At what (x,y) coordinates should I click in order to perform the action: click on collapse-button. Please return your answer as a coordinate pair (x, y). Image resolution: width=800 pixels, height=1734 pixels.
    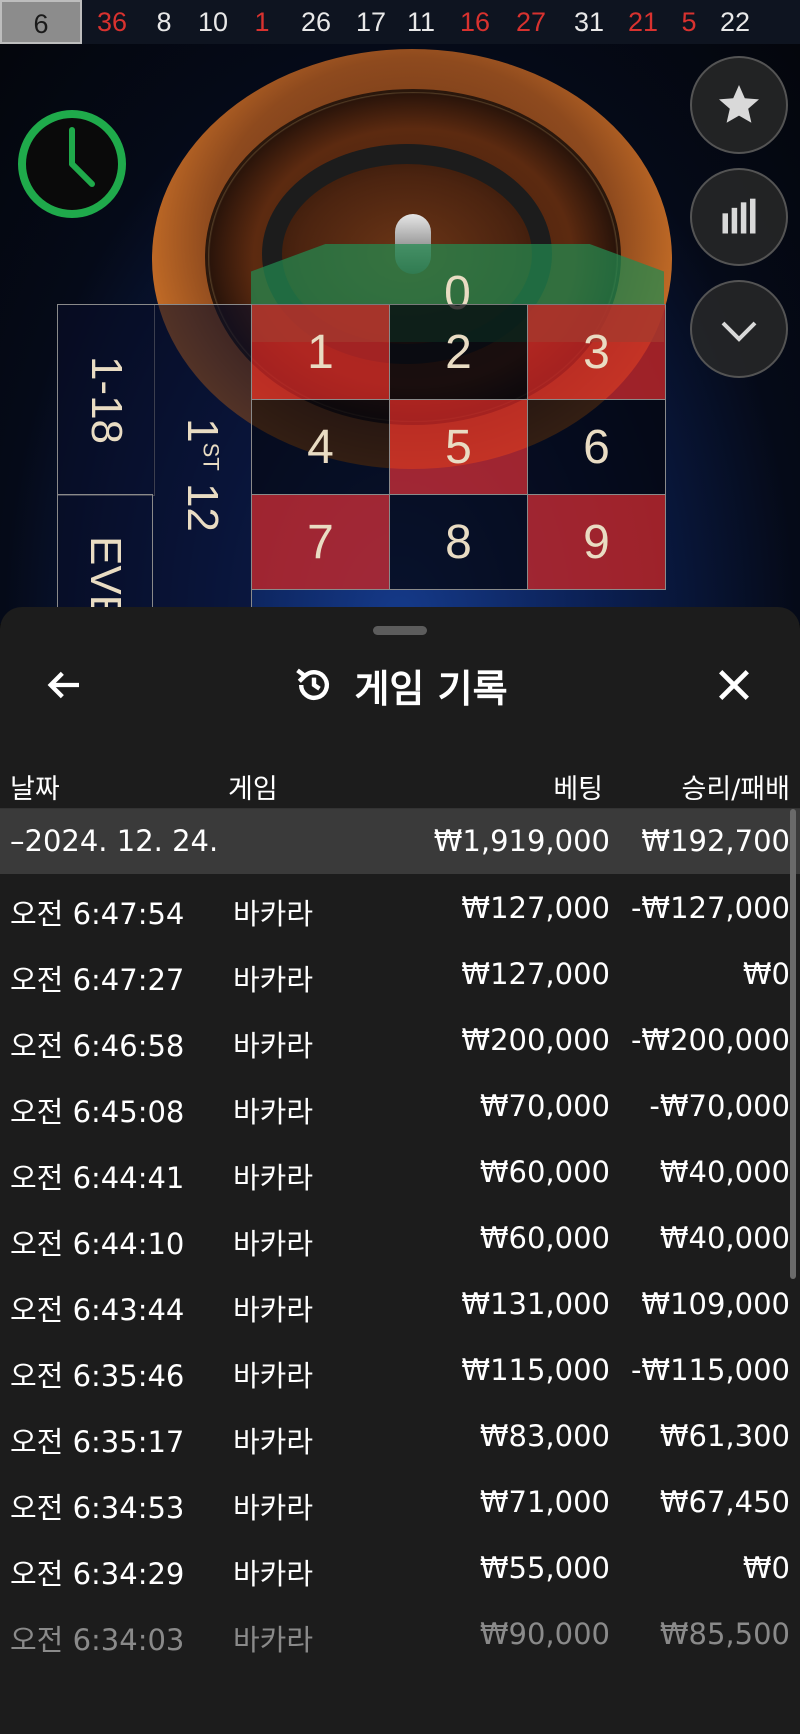
    Looking at the image, I should click on (739, 329).